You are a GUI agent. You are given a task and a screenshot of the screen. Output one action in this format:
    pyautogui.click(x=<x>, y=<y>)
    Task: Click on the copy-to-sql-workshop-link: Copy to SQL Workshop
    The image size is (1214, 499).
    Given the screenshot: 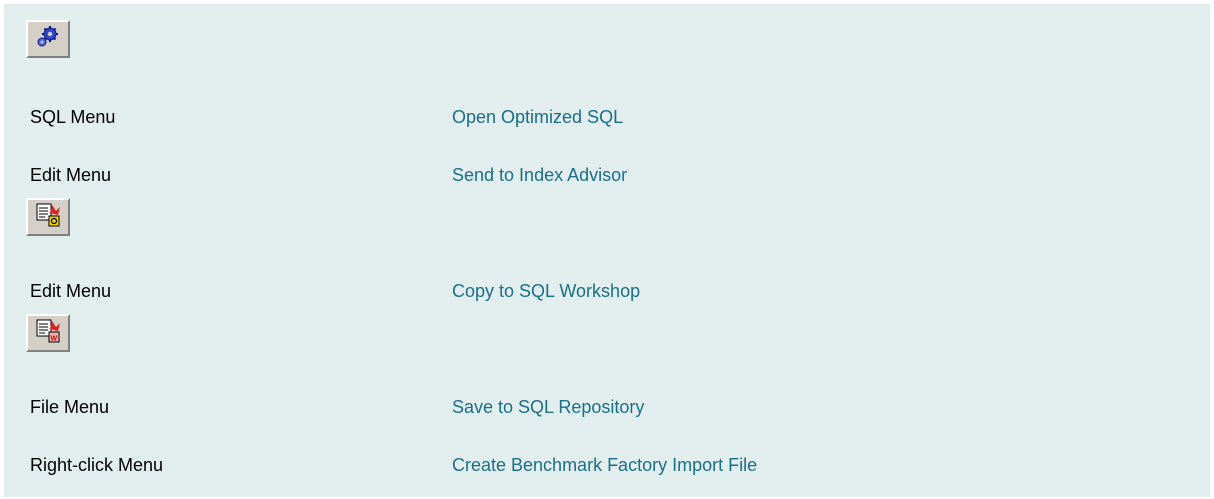 What is the action you would take?
    pyautogui.click(x=546, y=291)
    